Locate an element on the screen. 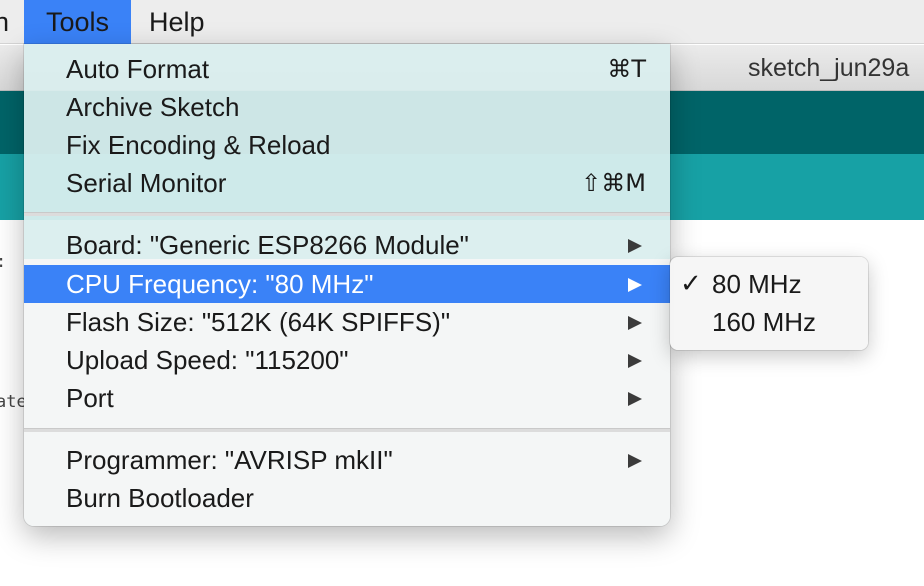  menu-item-label: Auto Format is located at coordinates (138, 69).